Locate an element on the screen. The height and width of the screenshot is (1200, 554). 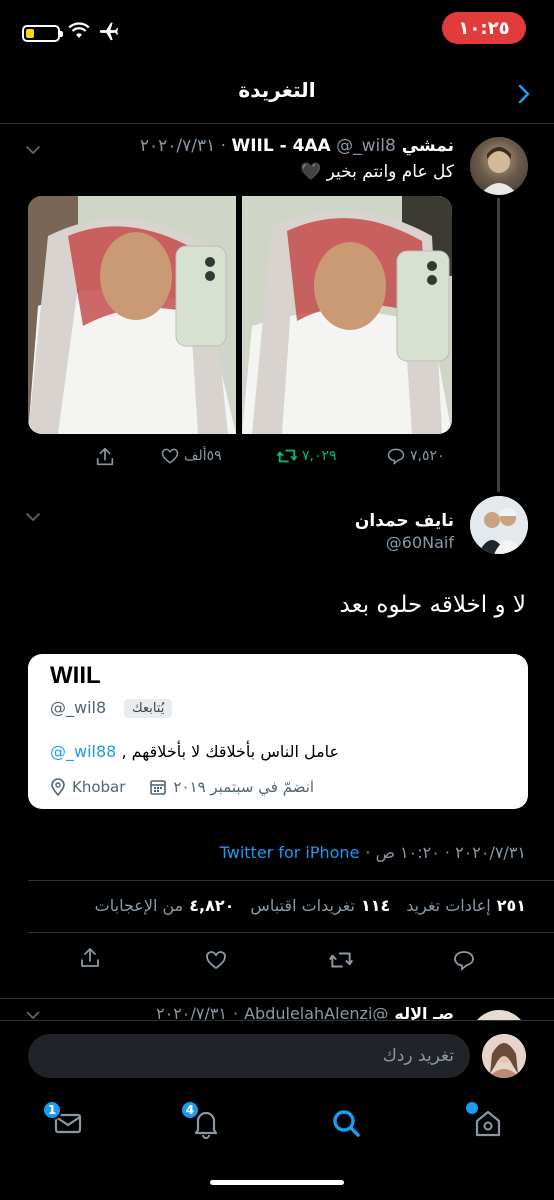
home-badge is located at coordinates (472, 1108).